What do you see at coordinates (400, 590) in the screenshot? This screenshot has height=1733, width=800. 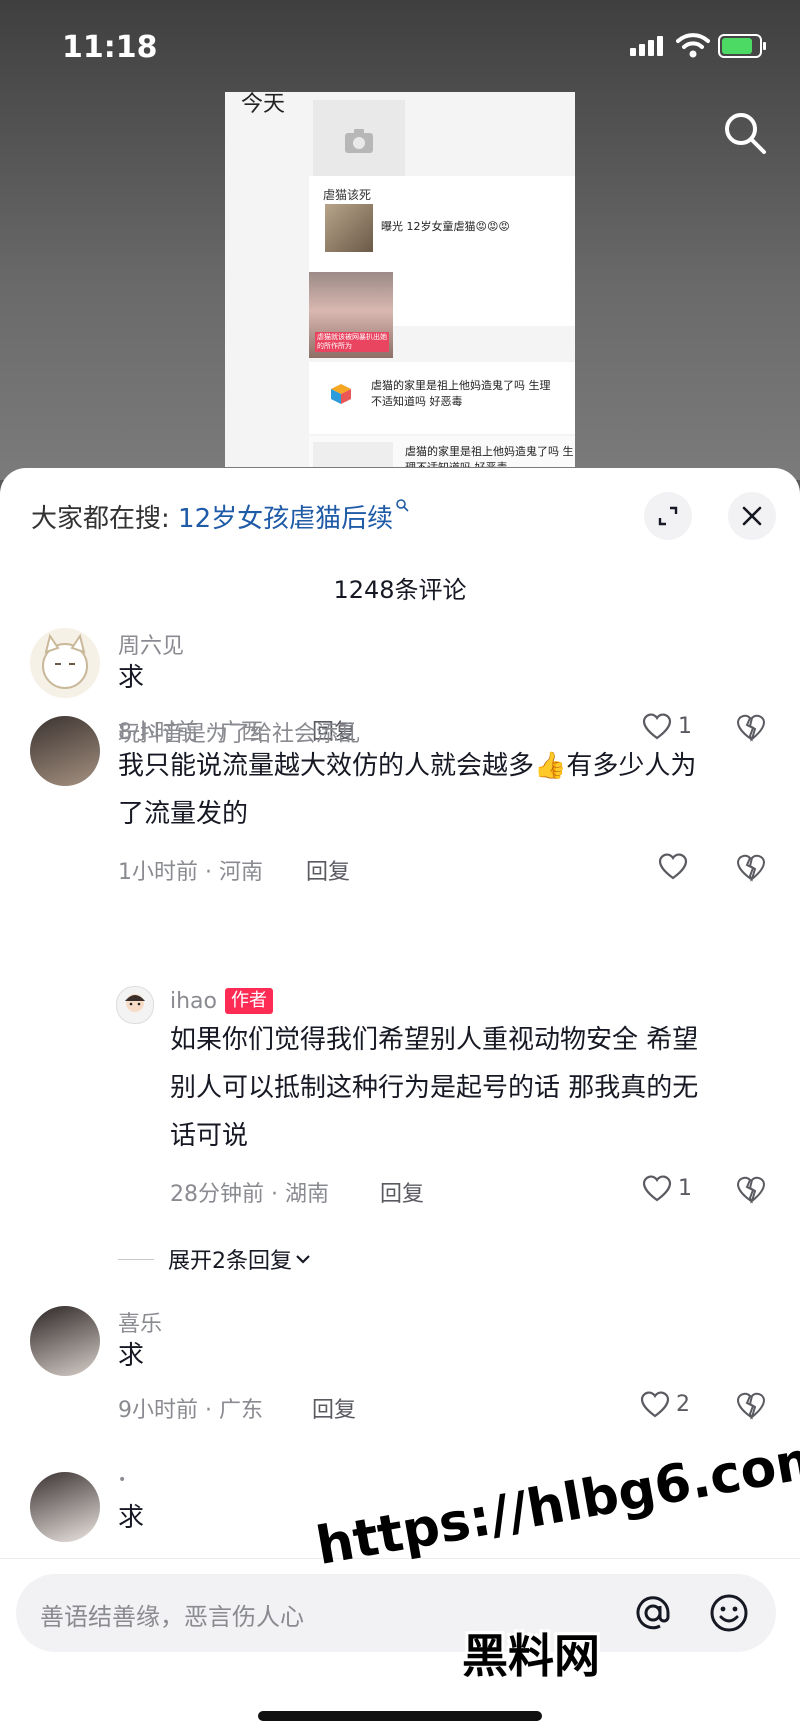 I see `comment-count: 1248条评论` at bounding box center [400, 590].